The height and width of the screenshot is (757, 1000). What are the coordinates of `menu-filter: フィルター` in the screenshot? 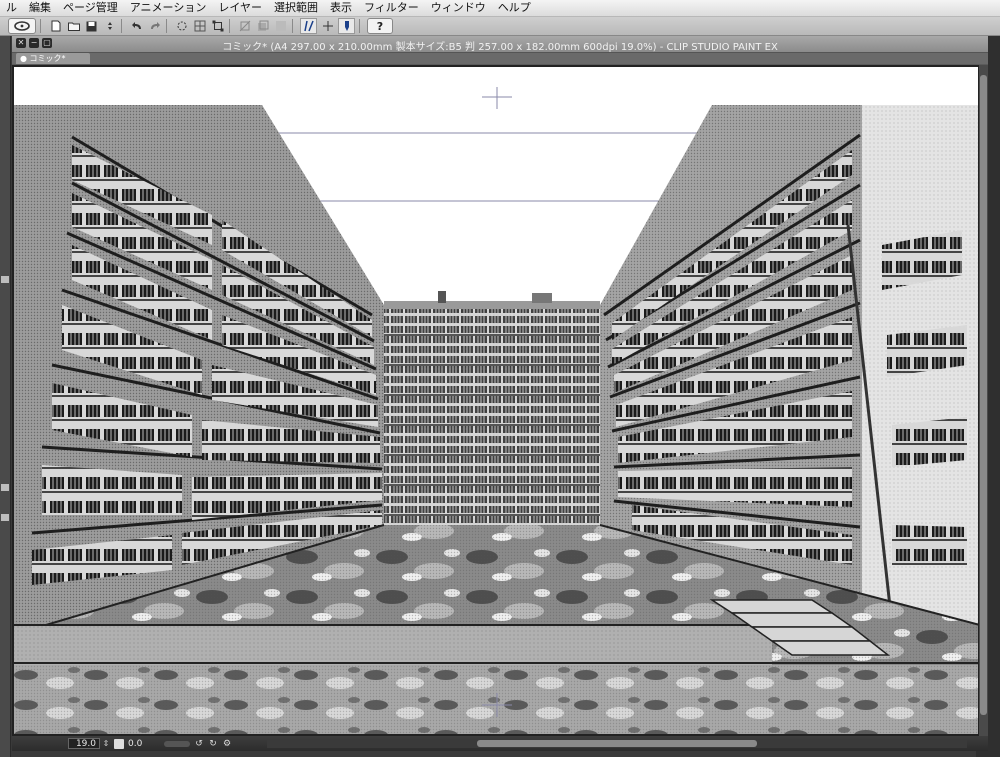 It's located at (391, 8).